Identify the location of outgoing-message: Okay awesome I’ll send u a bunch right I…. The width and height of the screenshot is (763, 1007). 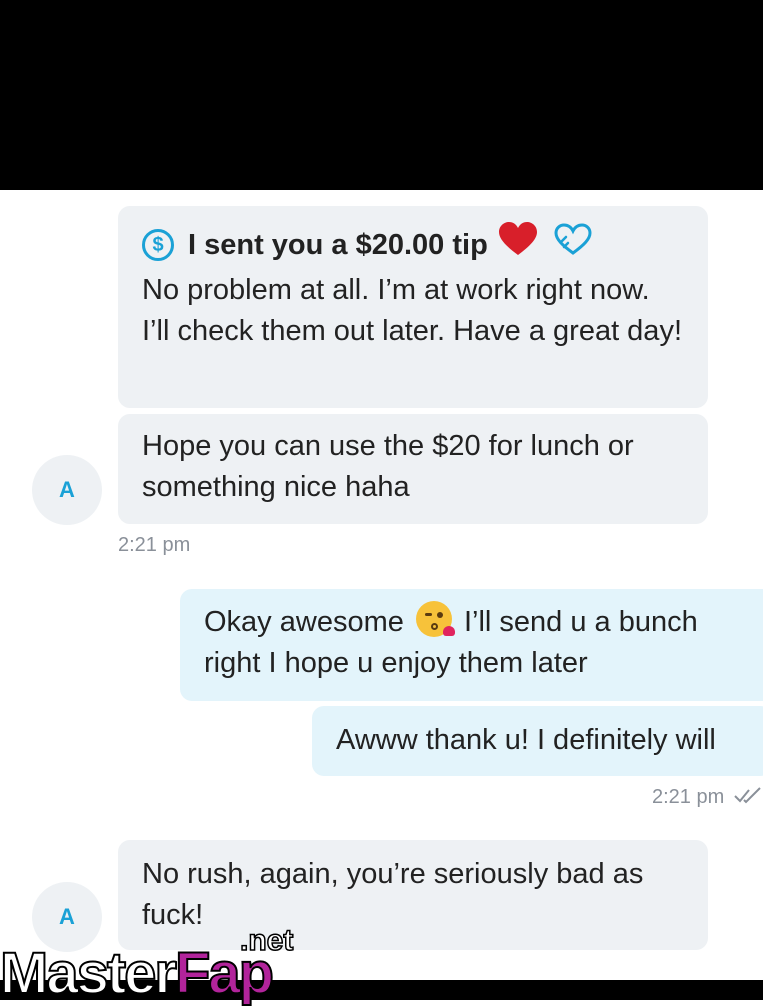
(471, 645).